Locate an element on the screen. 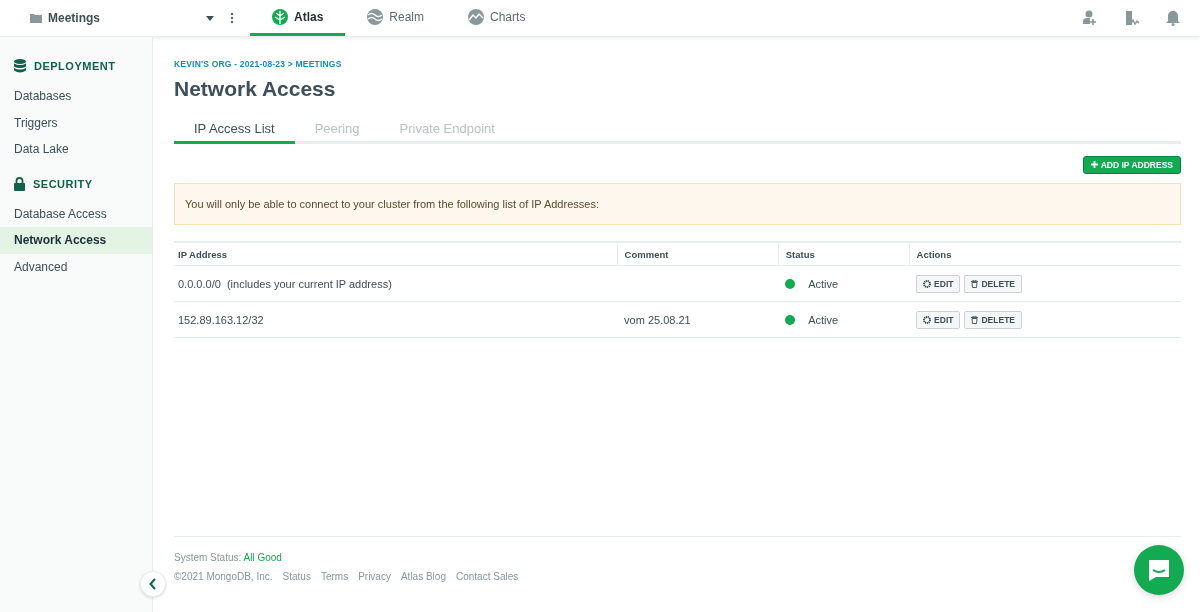 This screenshot has height=612, width=1200. column-header: Comment is located at coordinates (698, 254).